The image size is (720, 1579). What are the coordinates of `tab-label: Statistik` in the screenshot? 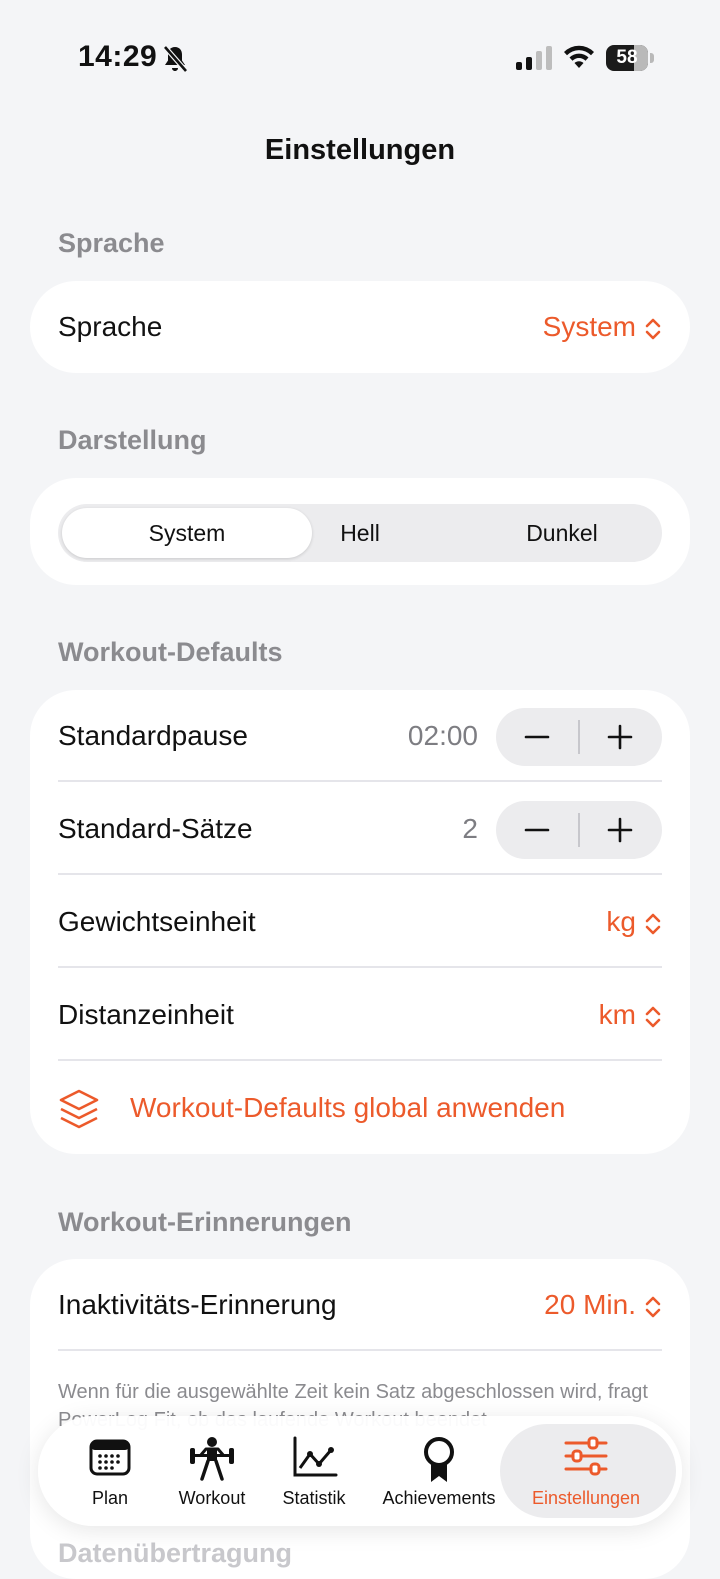 It's located at (314, 1498).